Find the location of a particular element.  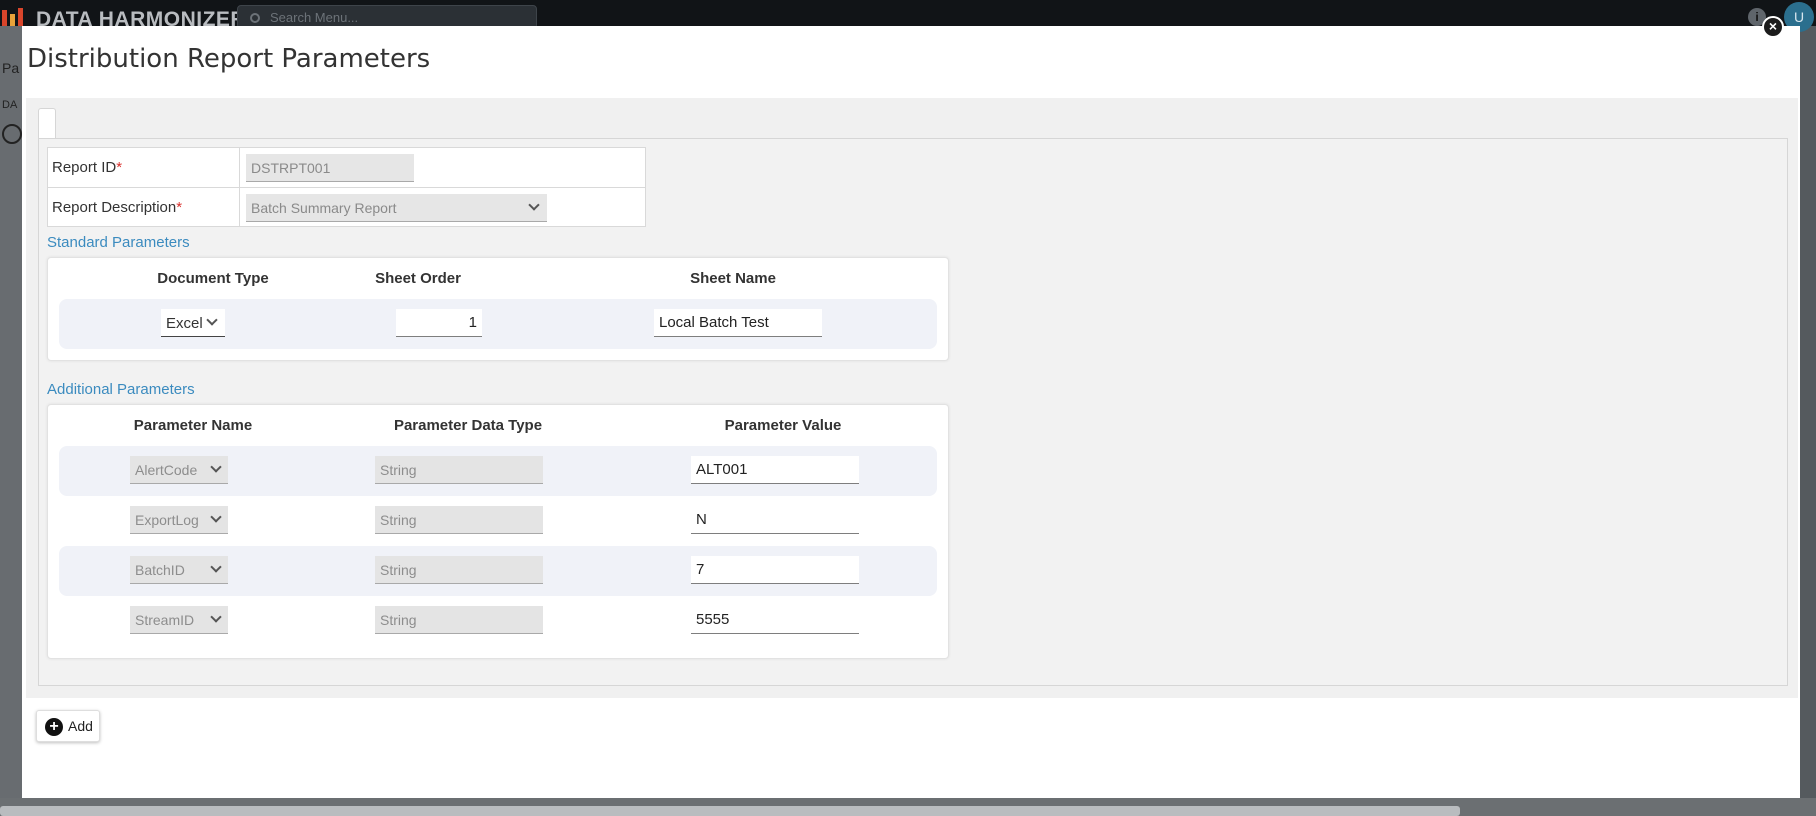

plus-circle-icon: + is located at coordinates (54, 727).